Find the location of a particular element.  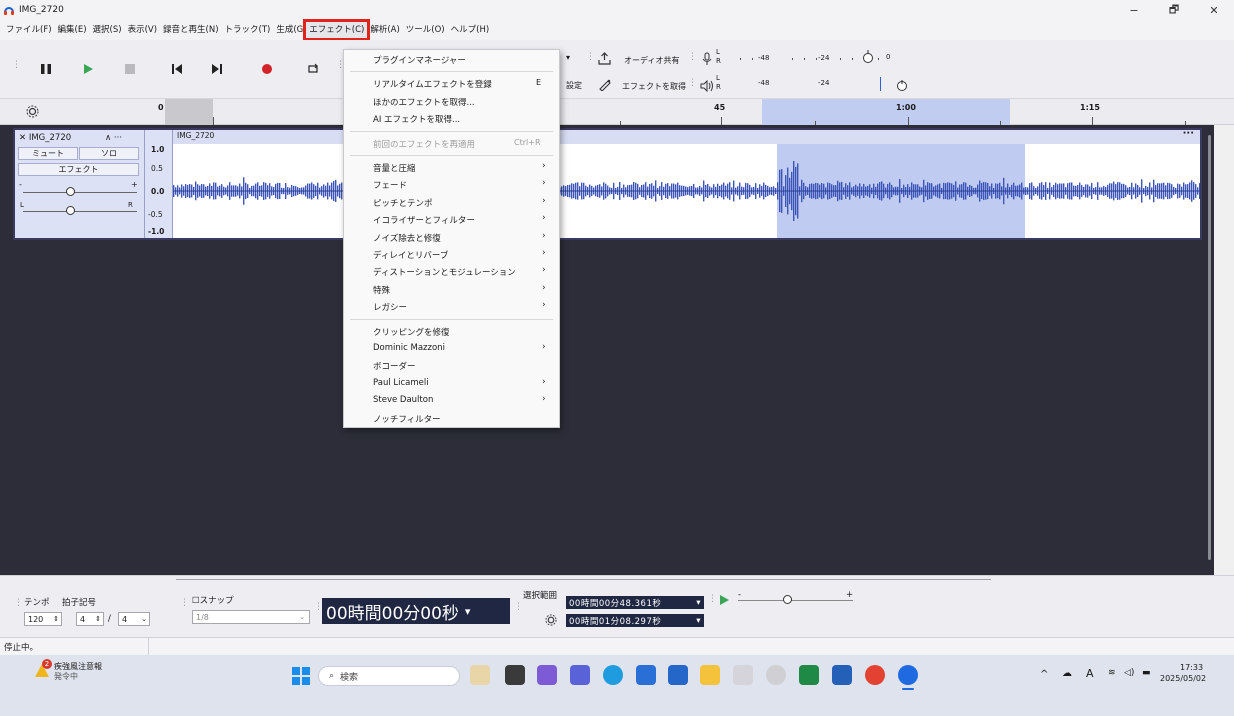

effect-menu-item: ピッチとテンポ › is located at coordinates (451, 202).